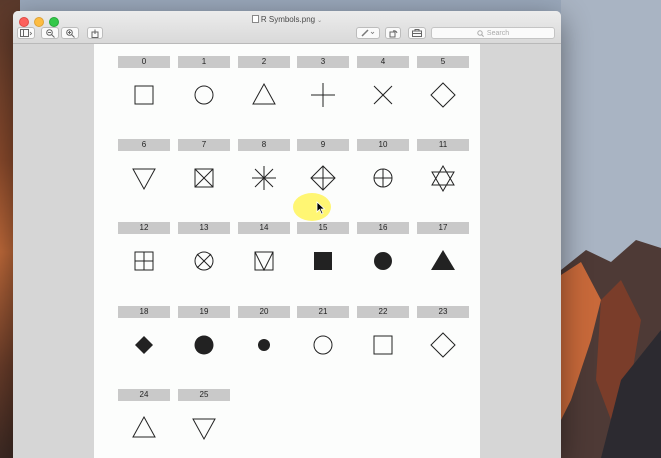 The height and width of the screenshot is (458, 661). I want to click on symbol-cell: 8, so click(264, 168).